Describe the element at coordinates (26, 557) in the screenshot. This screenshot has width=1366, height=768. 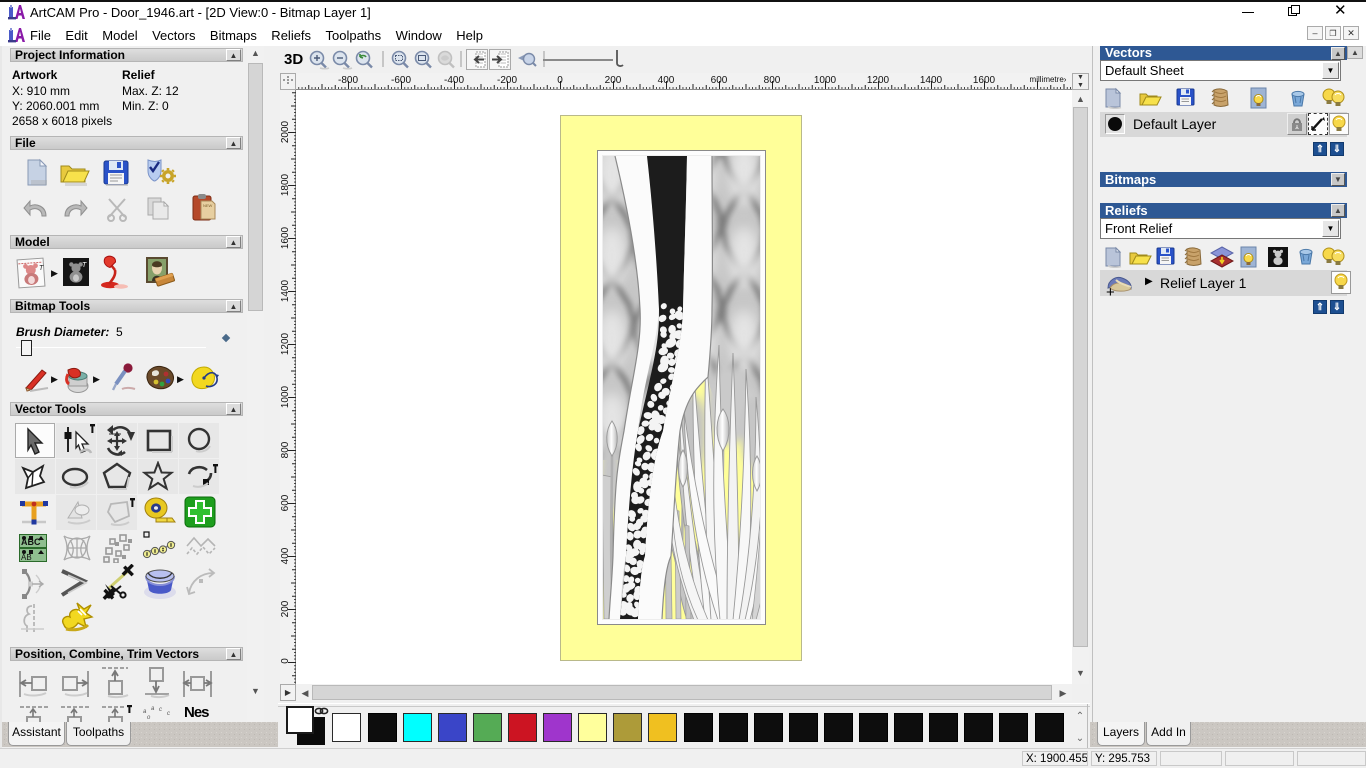
I see `svg-text: AB` at that location.